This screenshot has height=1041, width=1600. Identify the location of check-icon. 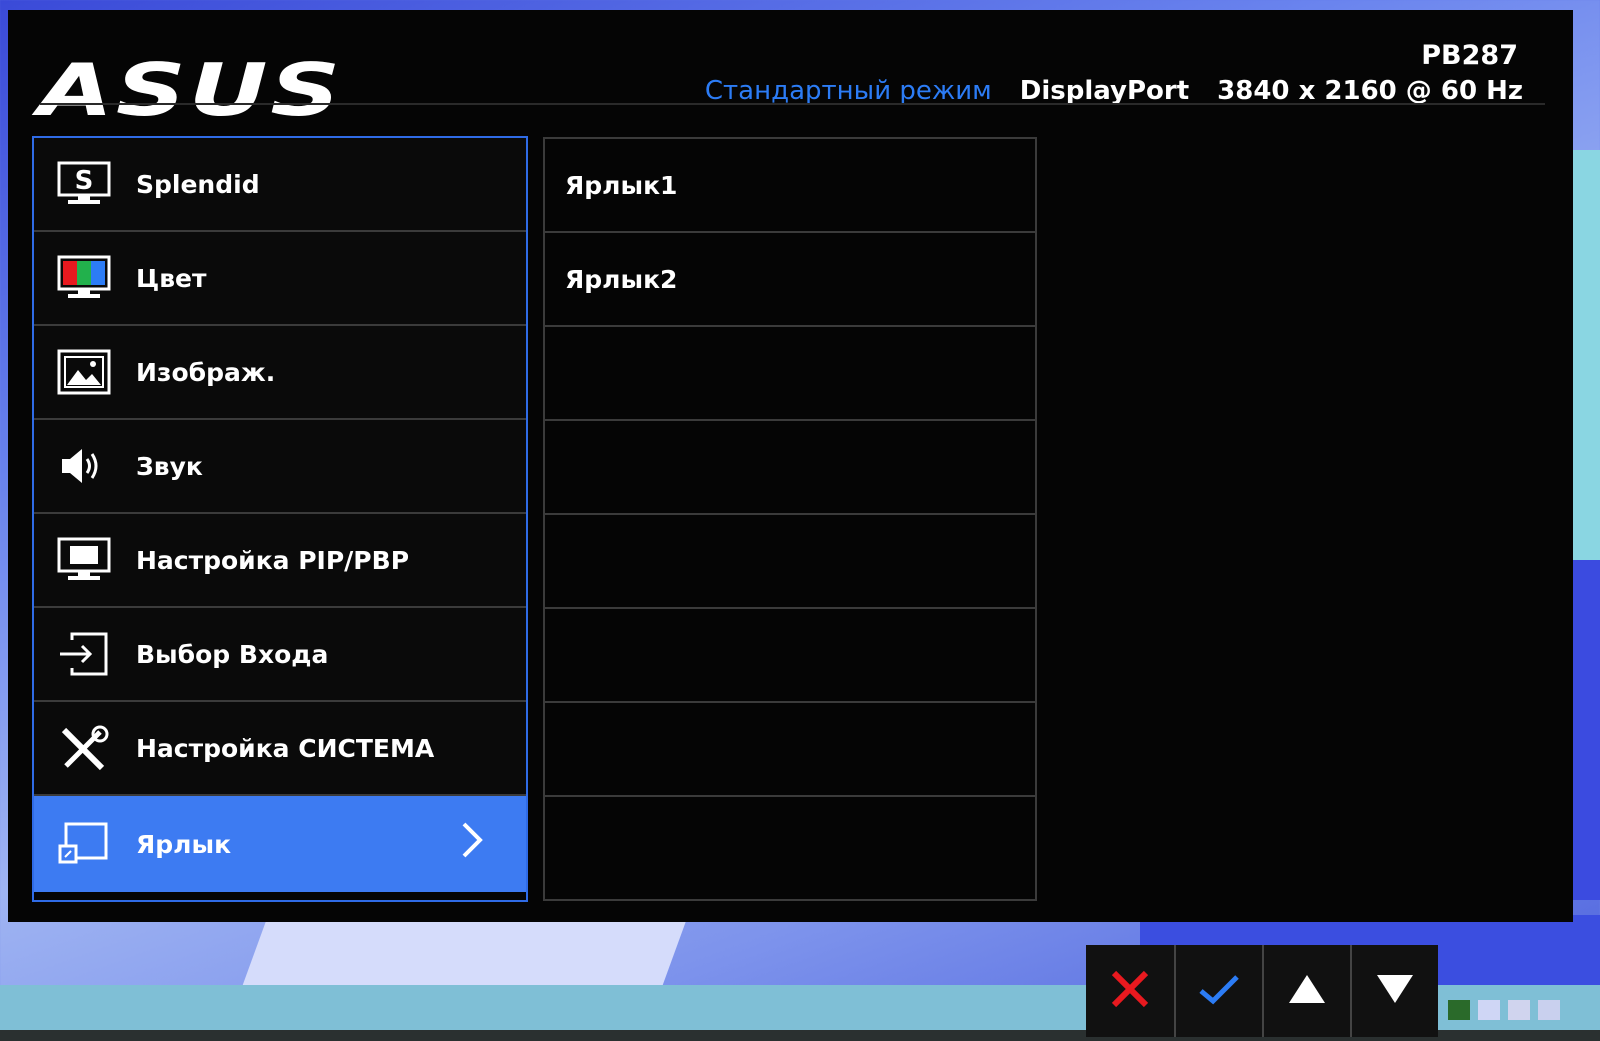
(1219, 991).